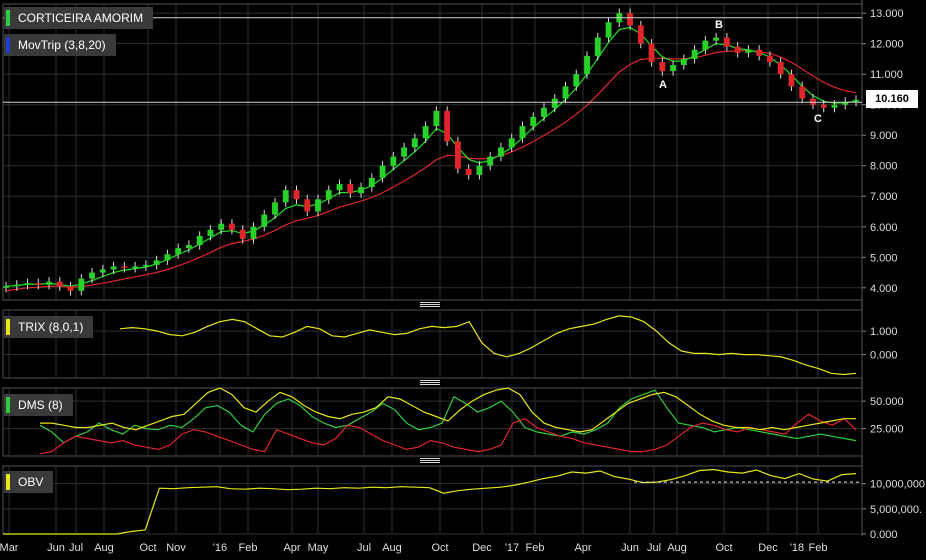  What do you see at coordinates (318, 548) in the screenshot?
I see `x-tick-label: May` at bounding box center [318, 548].